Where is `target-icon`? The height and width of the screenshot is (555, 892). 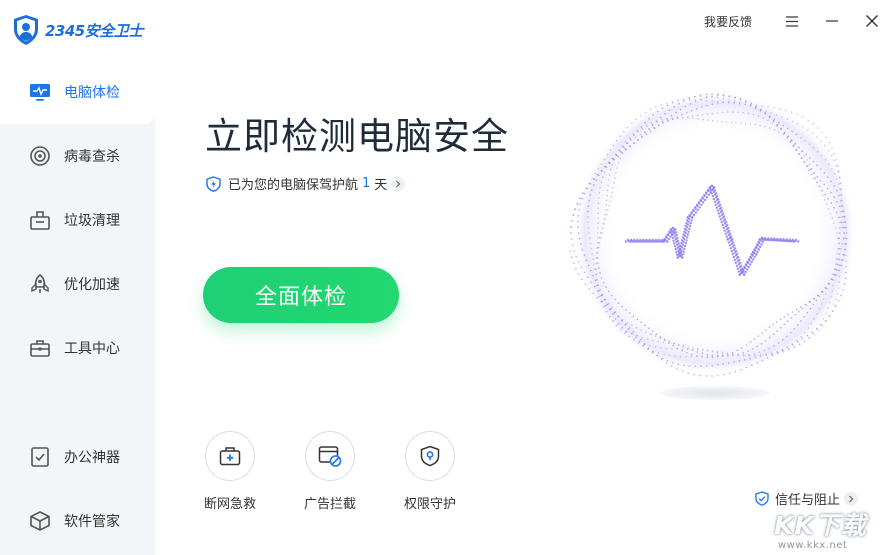
target-icon is located at coordinates (40, 156).